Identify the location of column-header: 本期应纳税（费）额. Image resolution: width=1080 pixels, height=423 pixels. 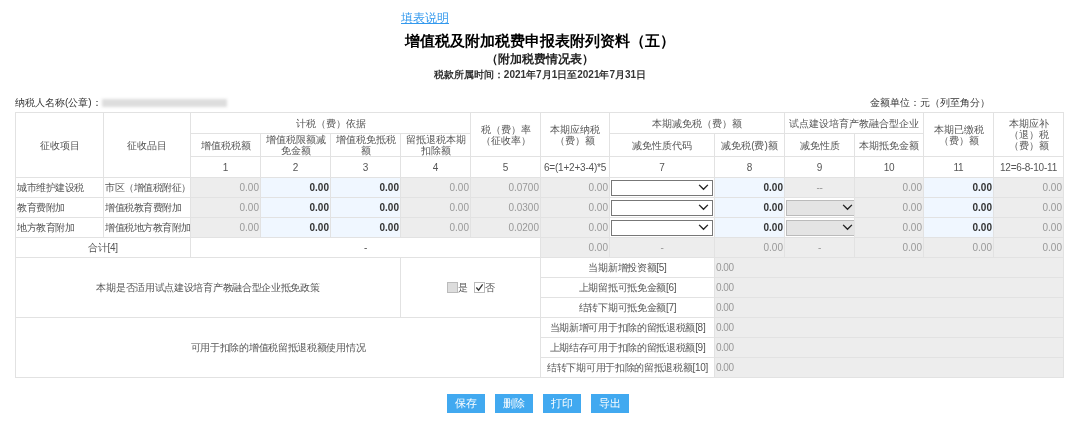
(575, 134).